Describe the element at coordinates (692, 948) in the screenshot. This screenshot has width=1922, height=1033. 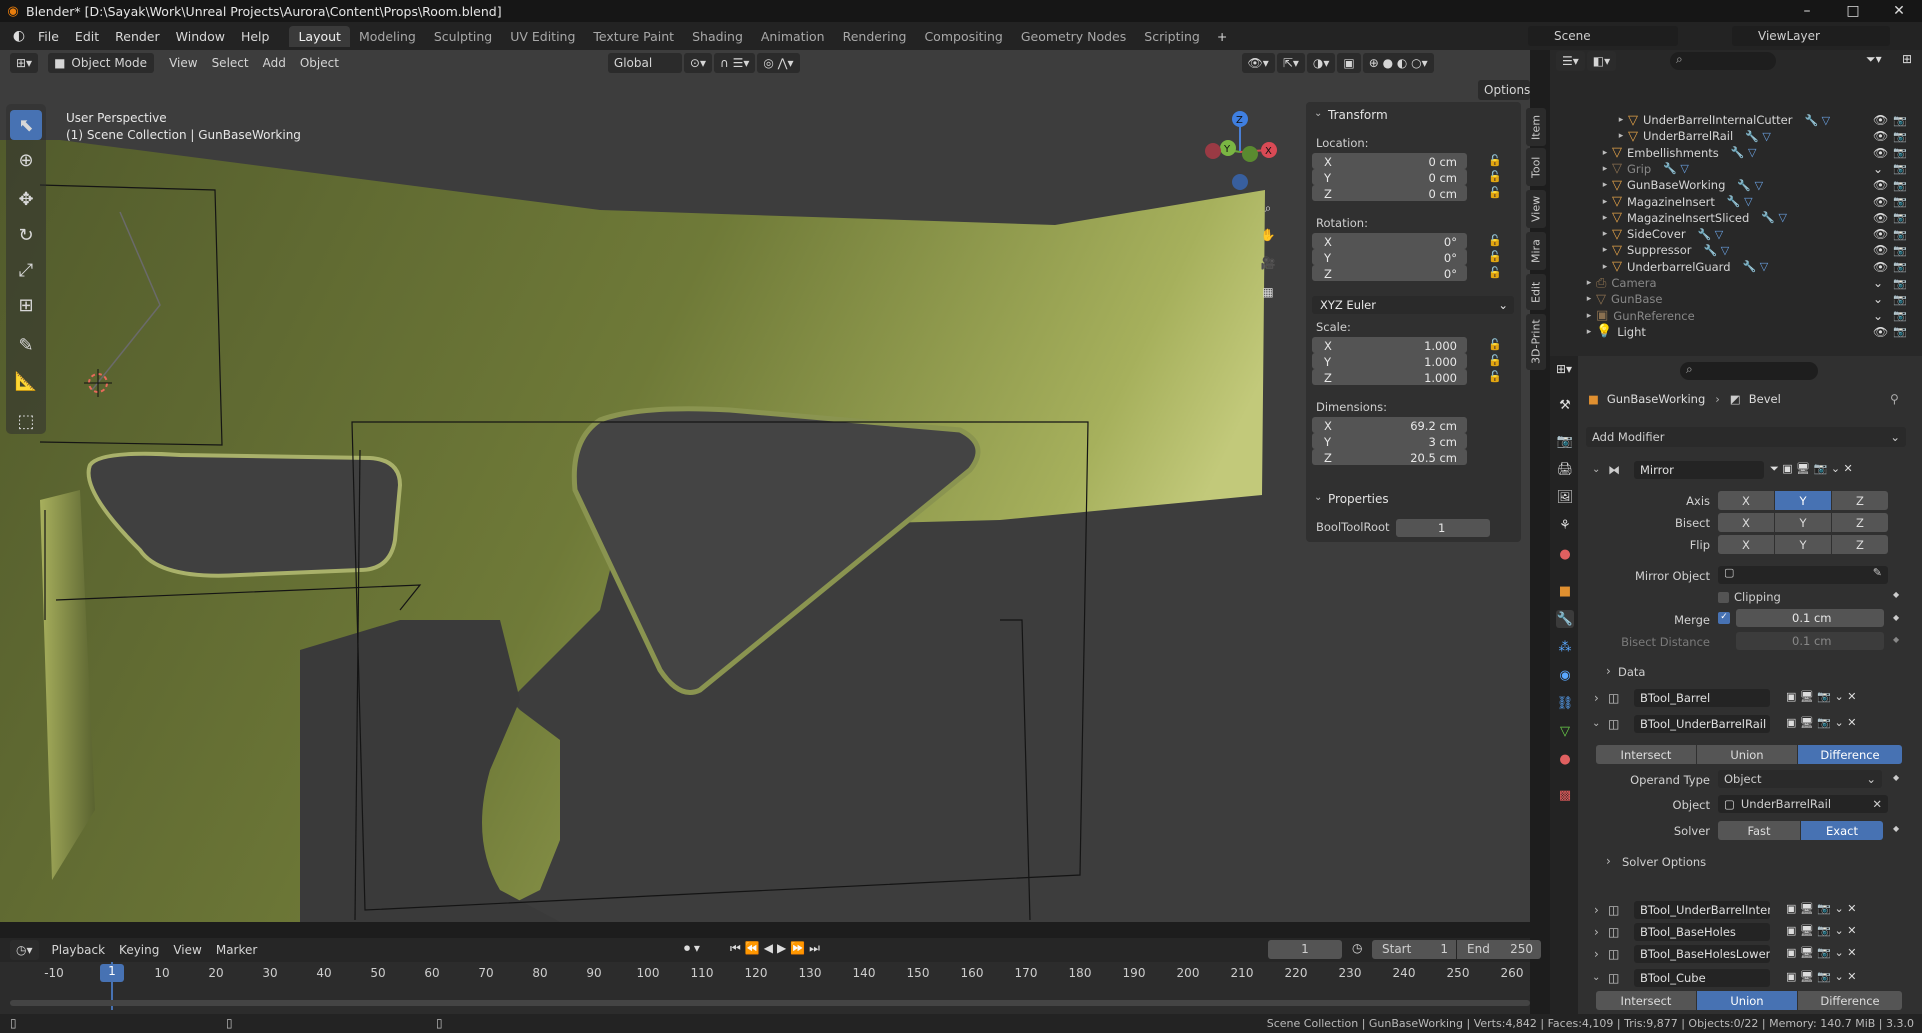
I see `record-icon: ⏺ ▾` at that location.